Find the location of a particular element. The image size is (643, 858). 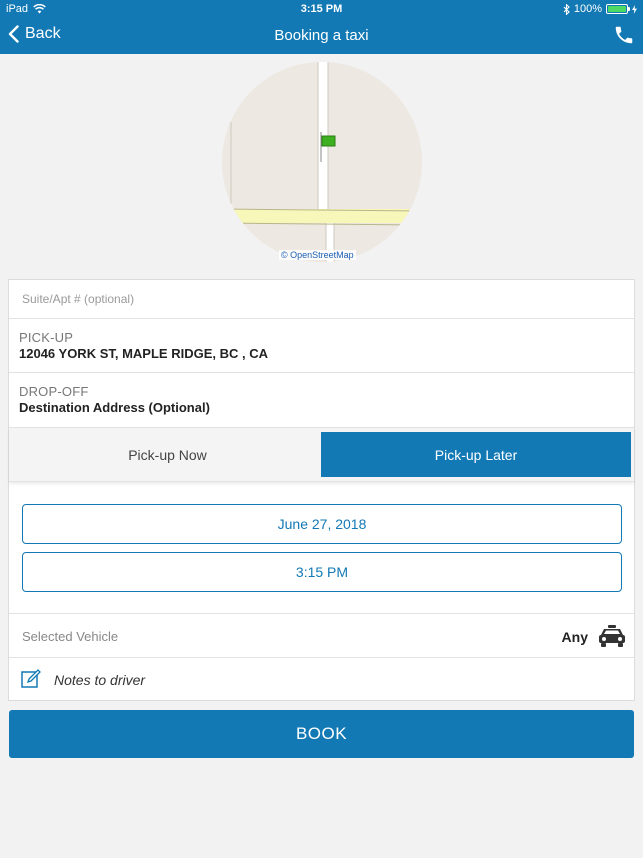

battery-icon is located at coordinates (618, 9).